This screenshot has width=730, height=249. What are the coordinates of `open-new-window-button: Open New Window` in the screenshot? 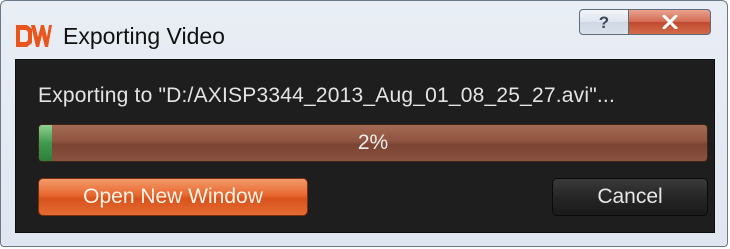 It's located at (173, 197).